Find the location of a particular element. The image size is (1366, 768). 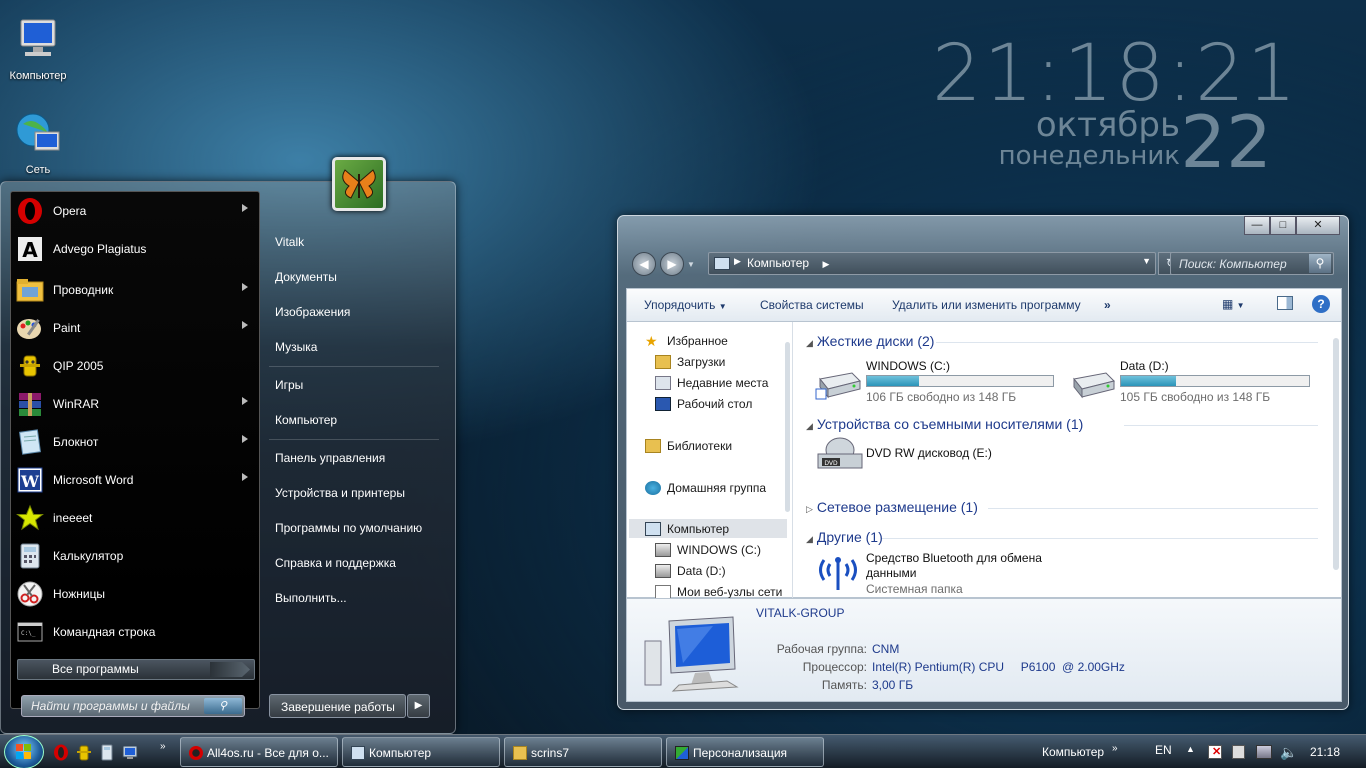

all-programs-button: Все программы is located at coordinates (136, 669).